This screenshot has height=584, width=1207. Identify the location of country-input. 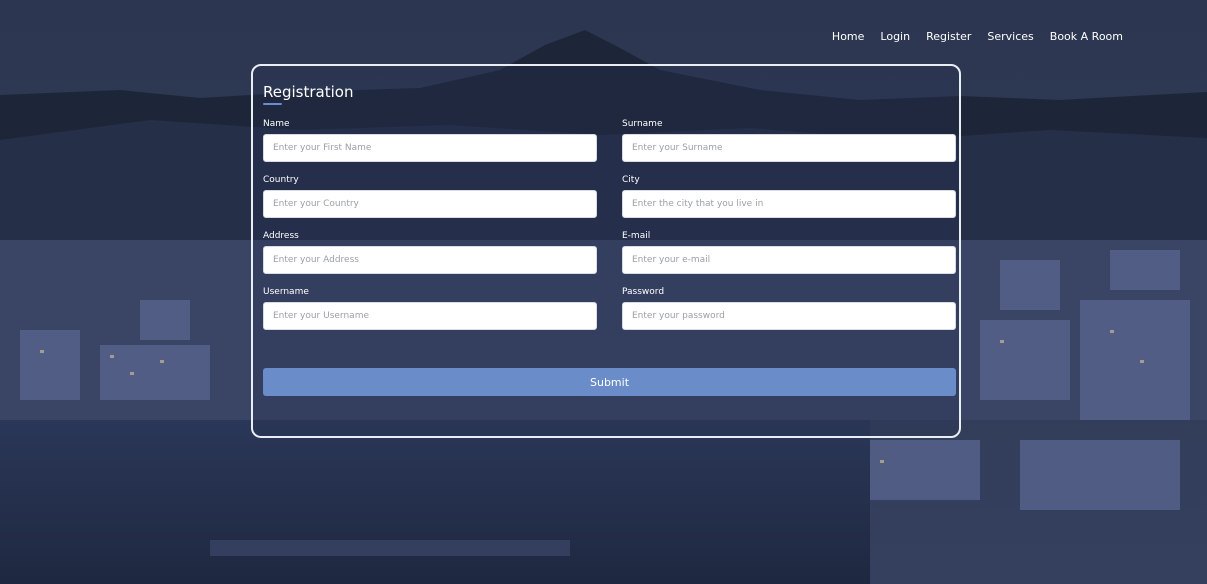
(430, 204).